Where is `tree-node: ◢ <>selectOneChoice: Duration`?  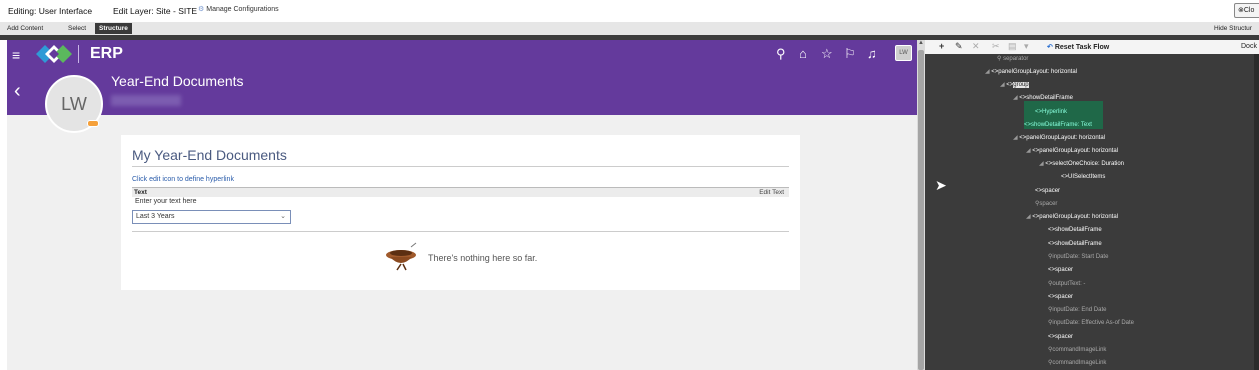
tree-node: ◢ <>selectOneChoice: Duration is located at coordinates (1081, 164).